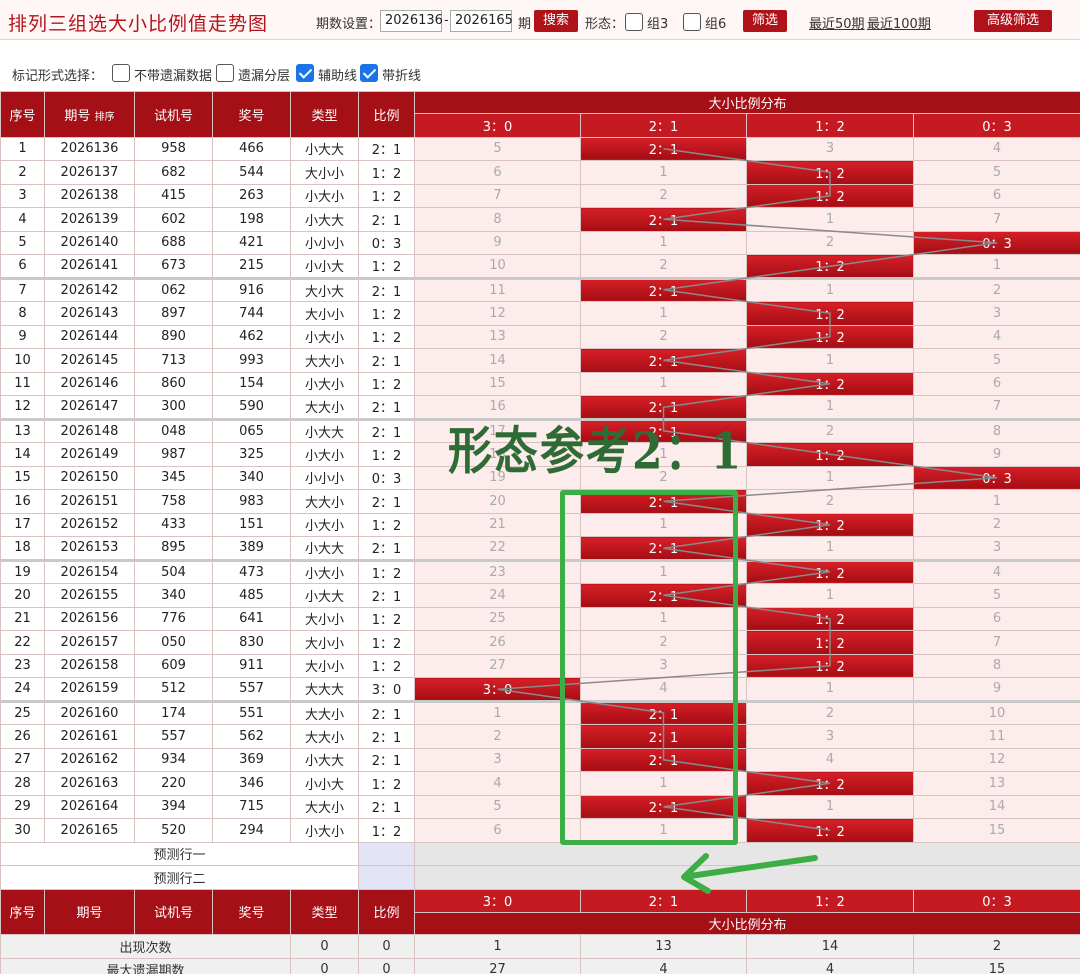 The image size is (1080, 974). I want to click on annotation-arrow-icon, so click(749, 873).